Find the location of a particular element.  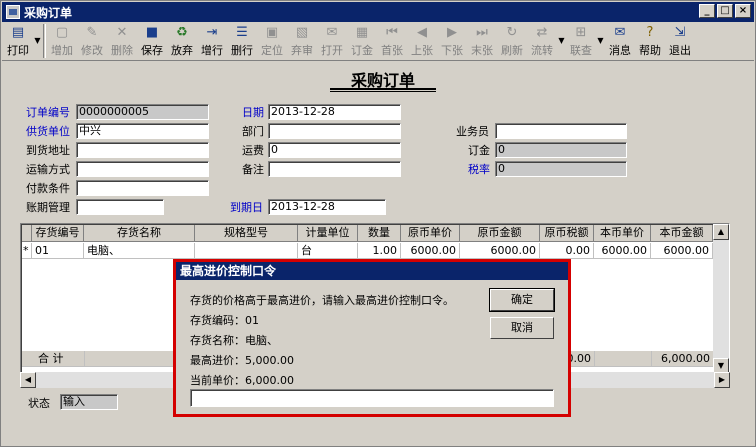

print-dropdown-arrow: ▼ is located at coordinates (37, 40).